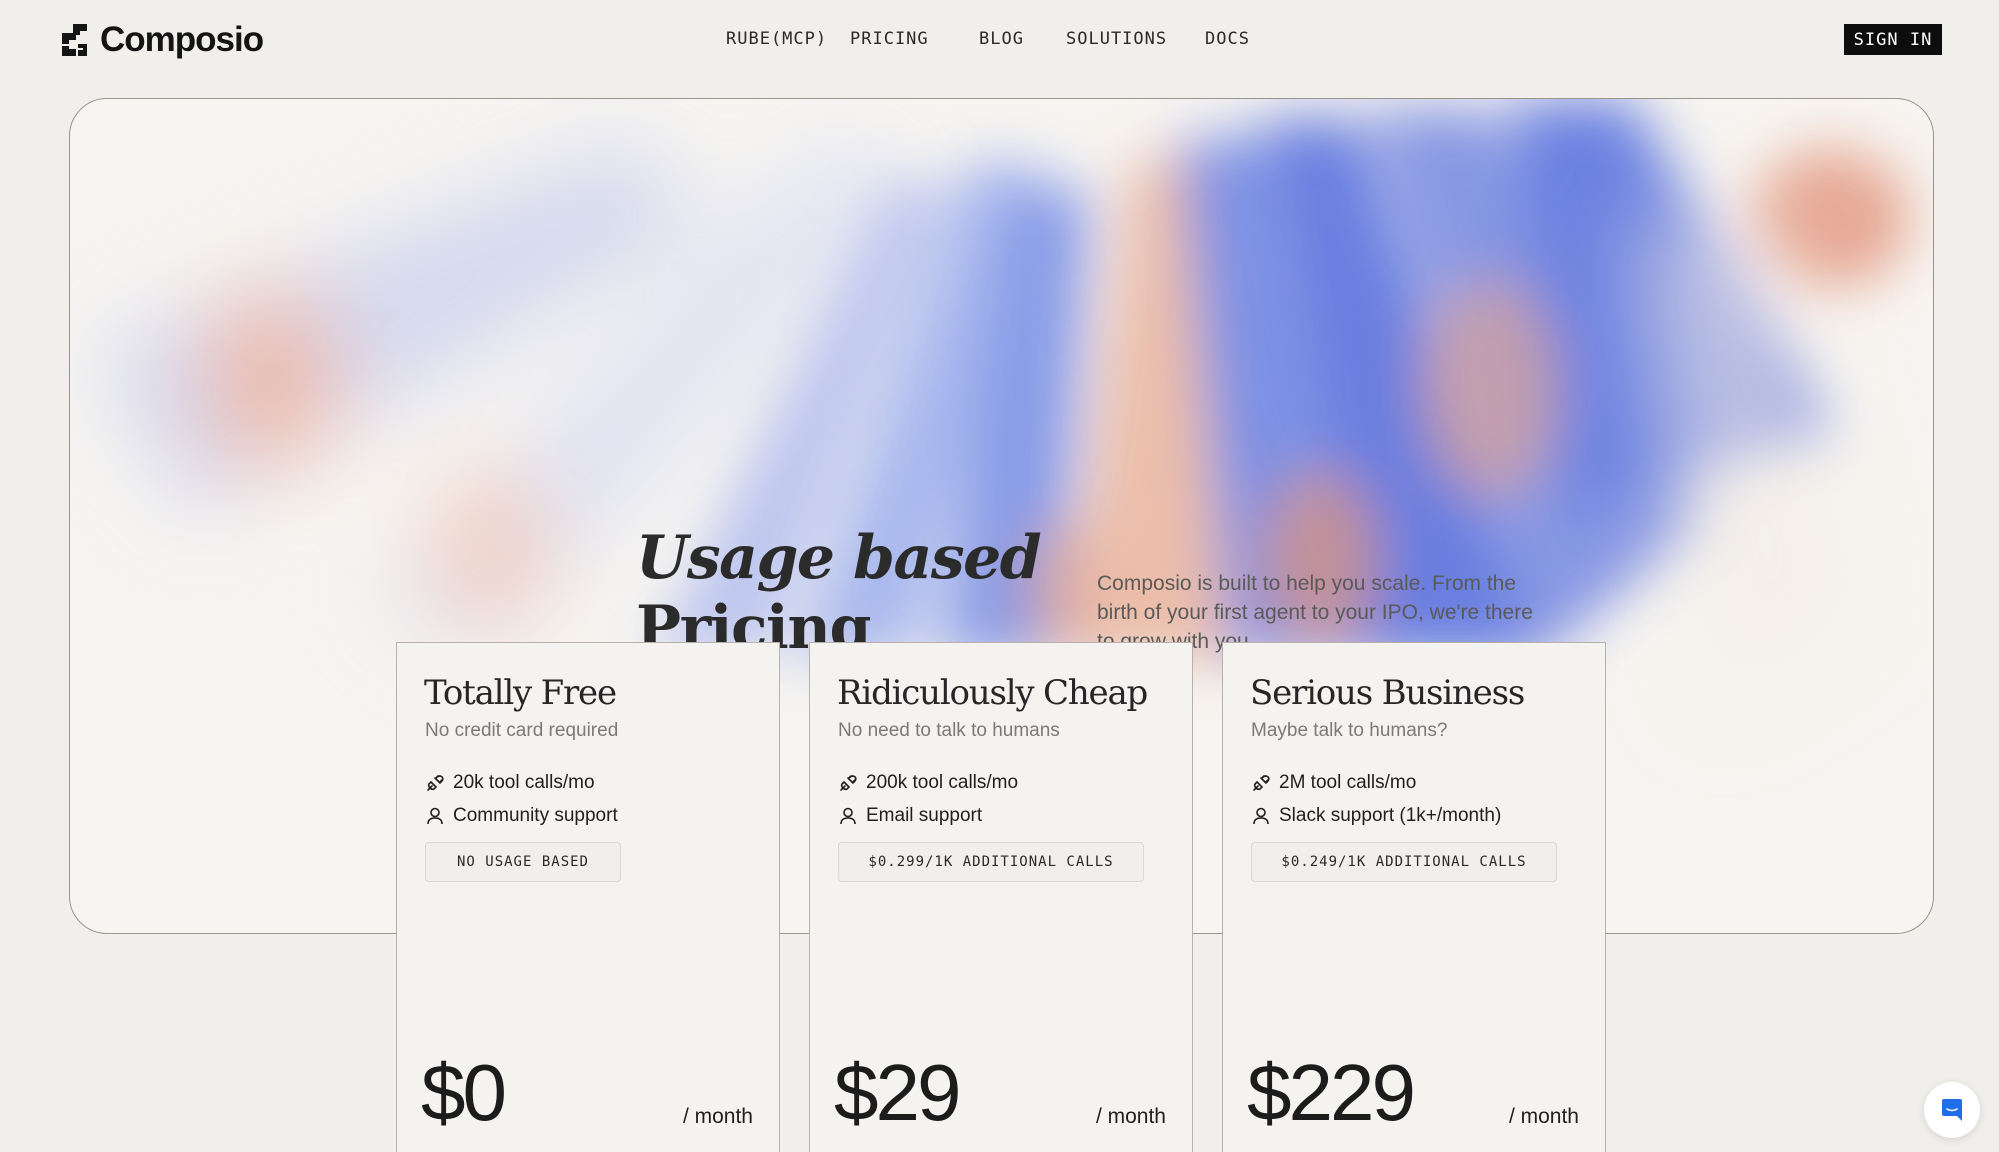  What do you see at coordinates (1331, 1092) in the screenshot?
I see `plan-price: $229` at bounding box center [1331, 1092].